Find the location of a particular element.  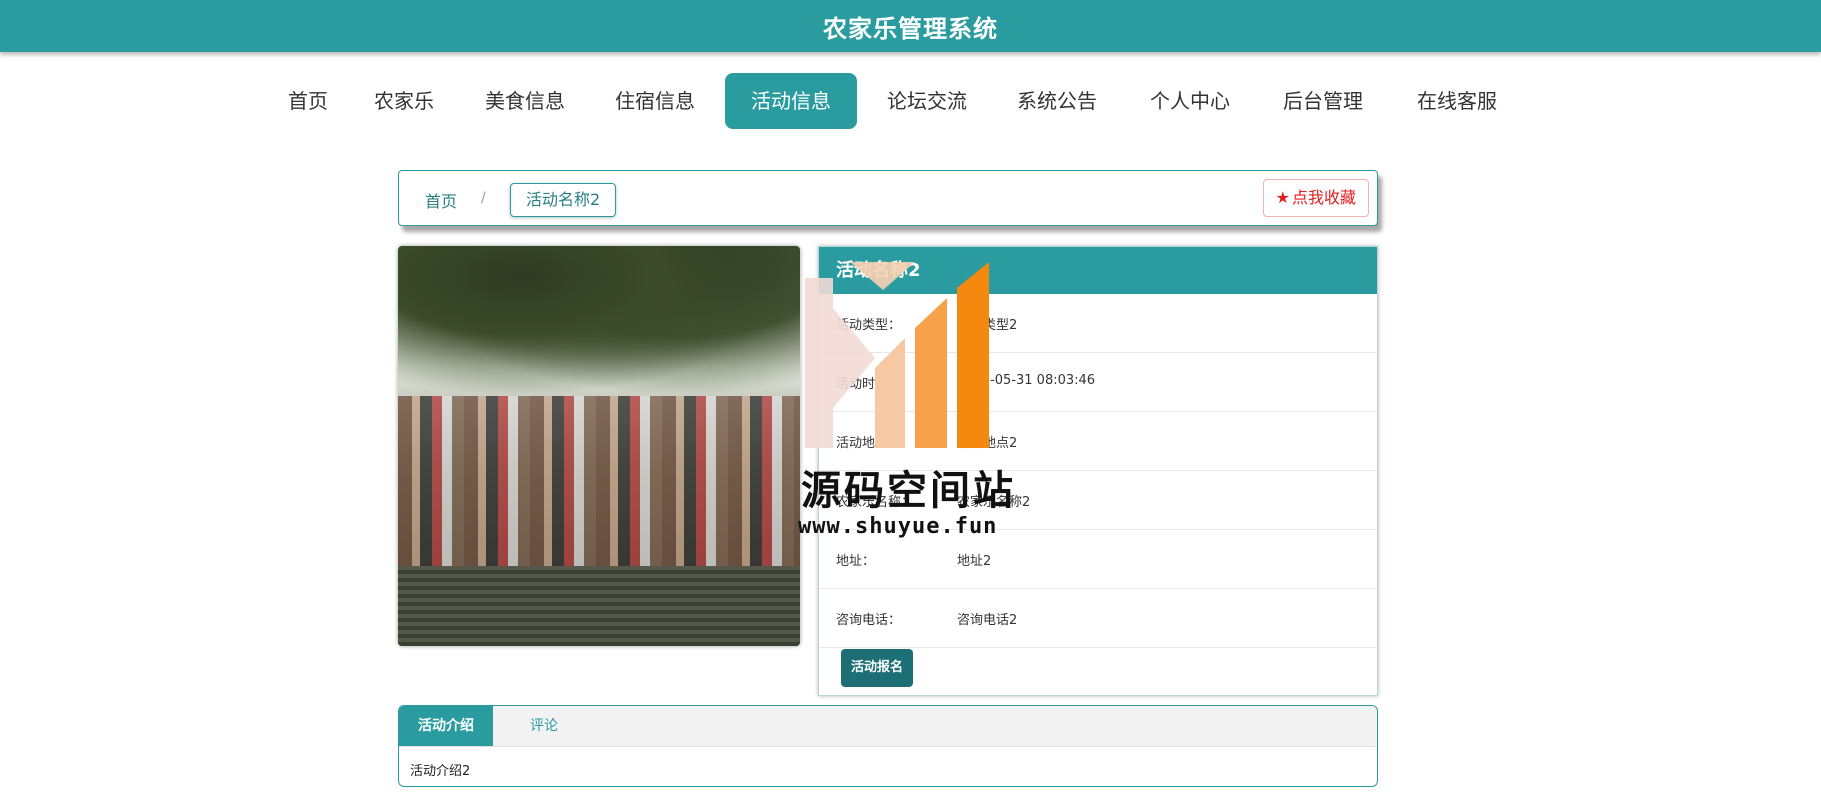

detail-row-address: 地址： 地址2 is located at coordinates (1098, 559).